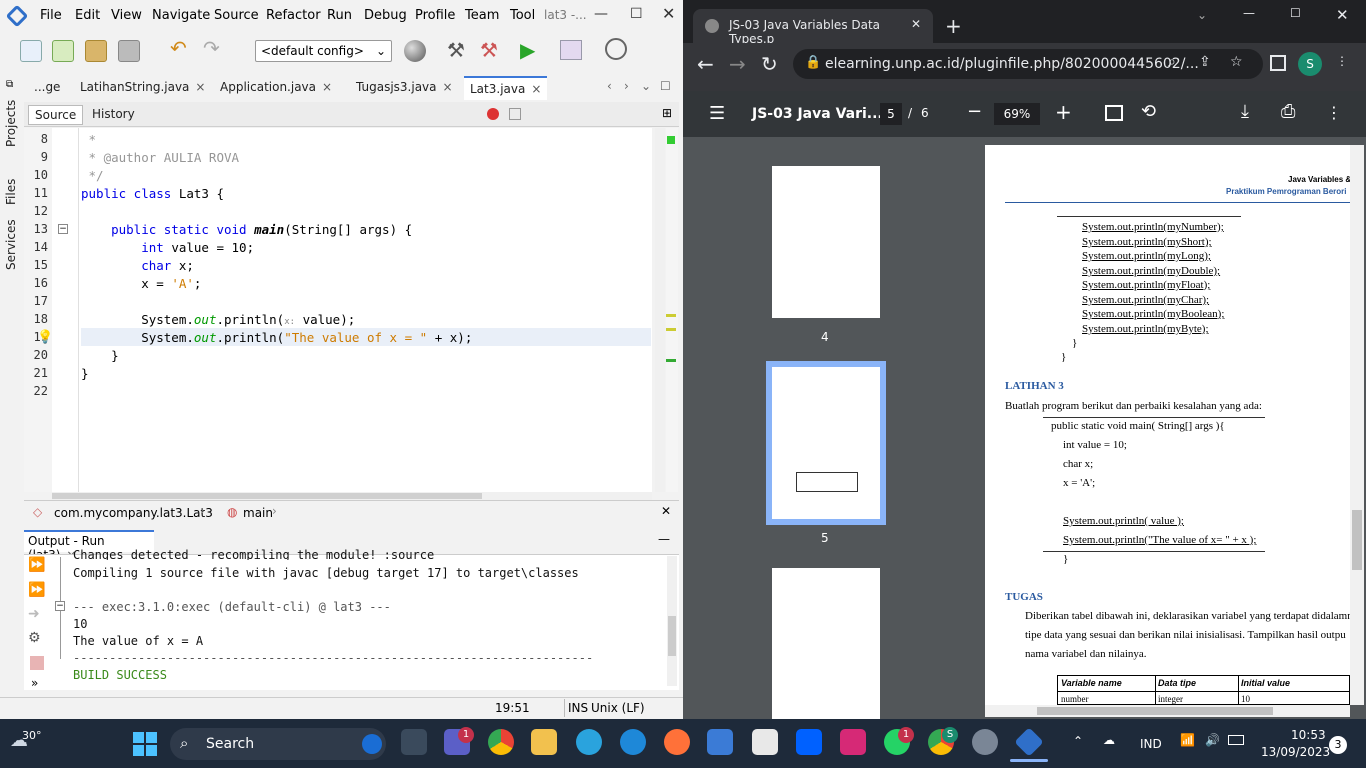 This screenshot has width=1366, height=768. I want to click on chevron-up-icon: ⌃, so click(1078, 741).